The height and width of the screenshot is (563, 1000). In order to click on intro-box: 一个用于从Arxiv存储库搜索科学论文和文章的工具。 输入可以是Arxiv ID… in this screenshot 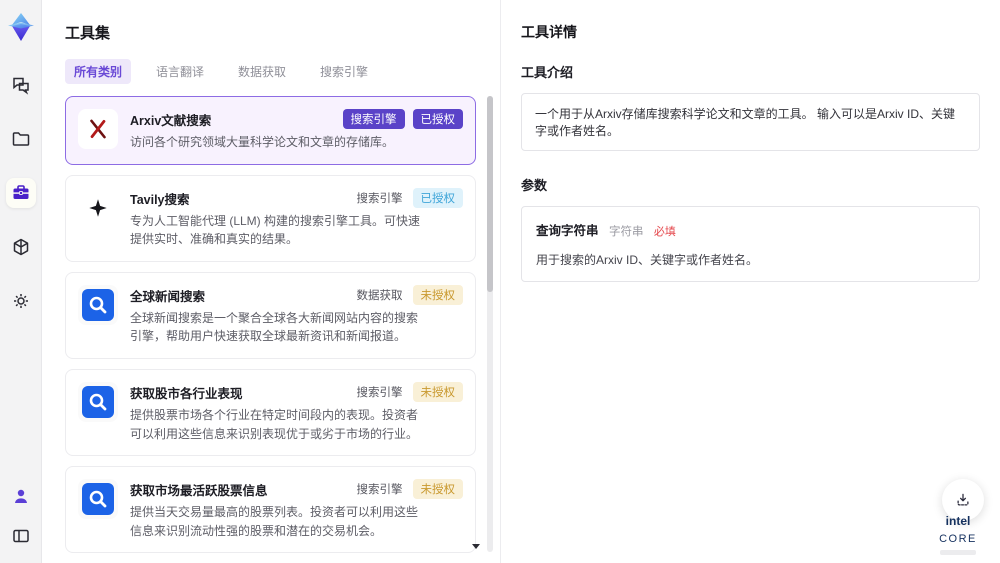, I will do `click(750, 122)`.